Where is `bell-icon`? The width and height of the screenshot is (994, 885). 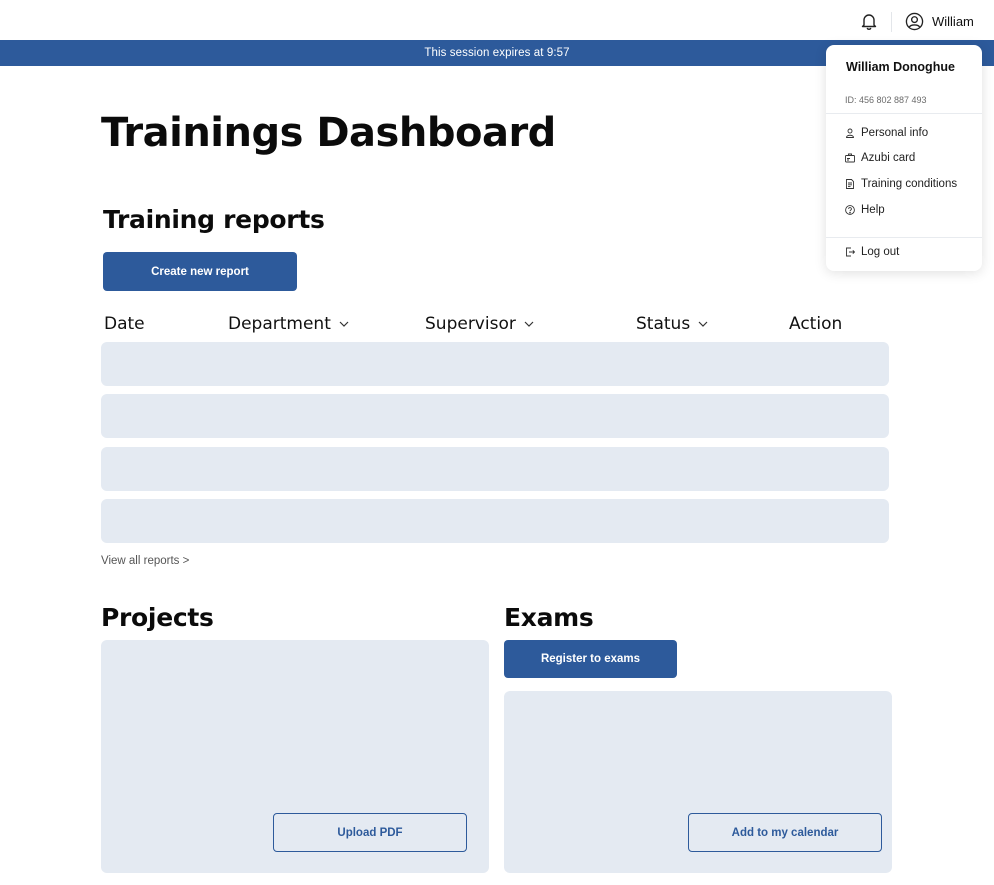 bell-icon is located at coordinates (869, 21).